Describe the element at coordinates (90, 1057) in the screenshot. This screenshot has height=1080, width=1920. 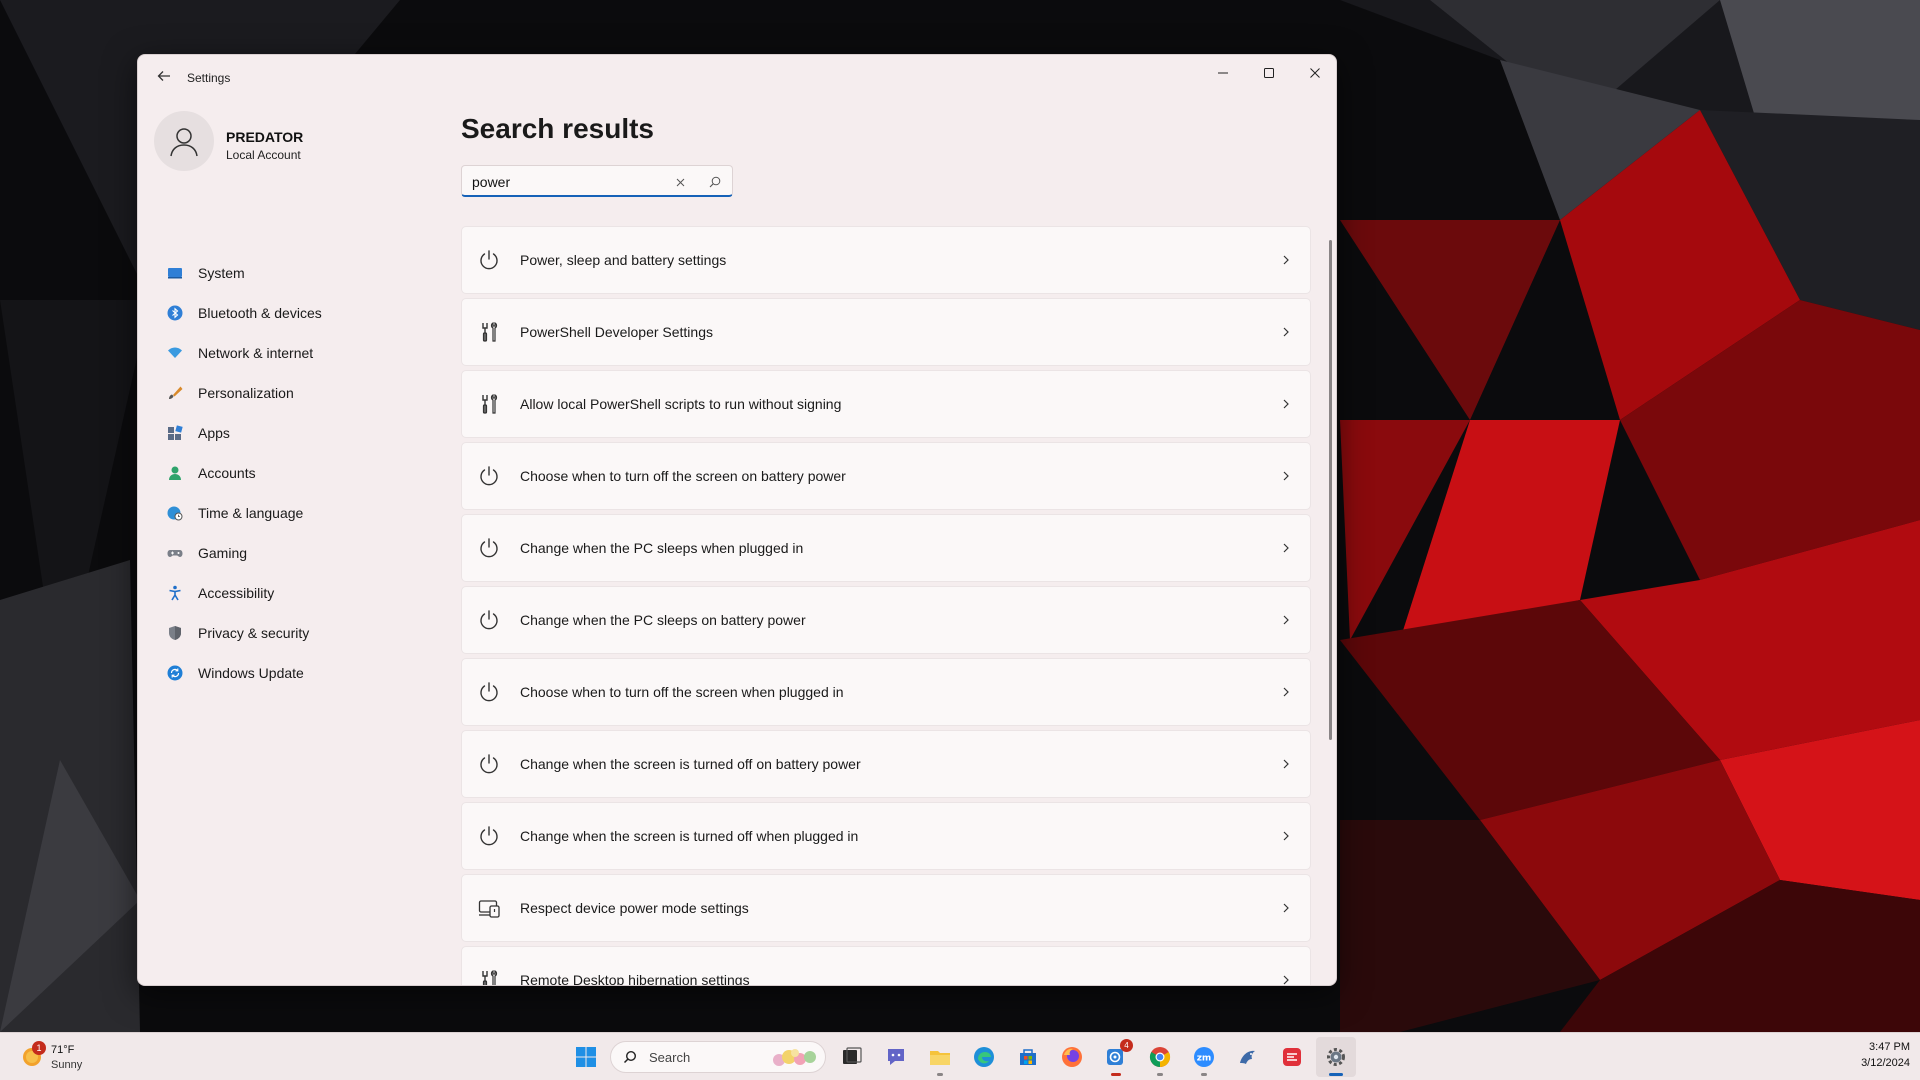
I see `weather-widget: 1 71°F Sunny` at that location.